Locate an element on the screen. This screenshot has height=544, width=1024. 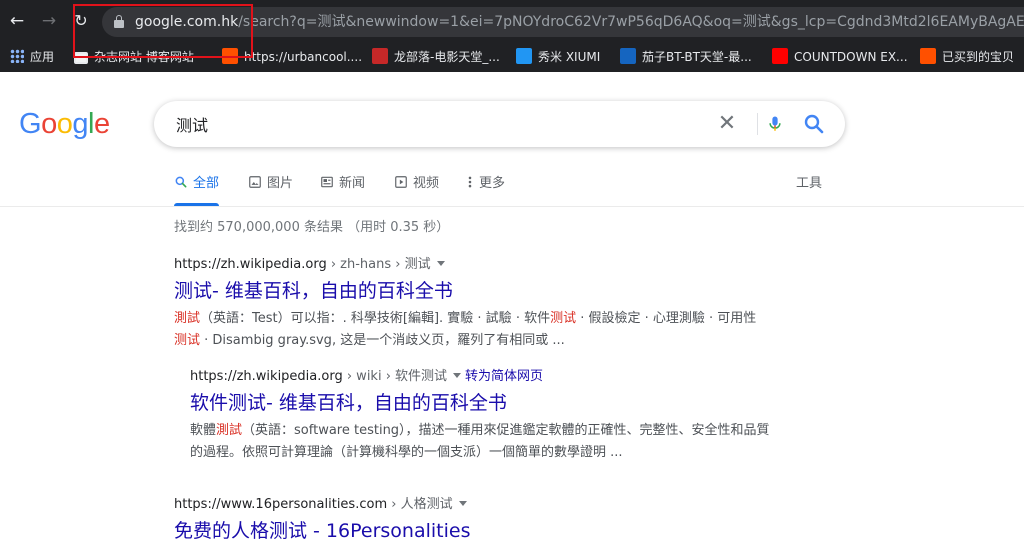
clear-icon: ✕ is located at coordinates (727, 124).